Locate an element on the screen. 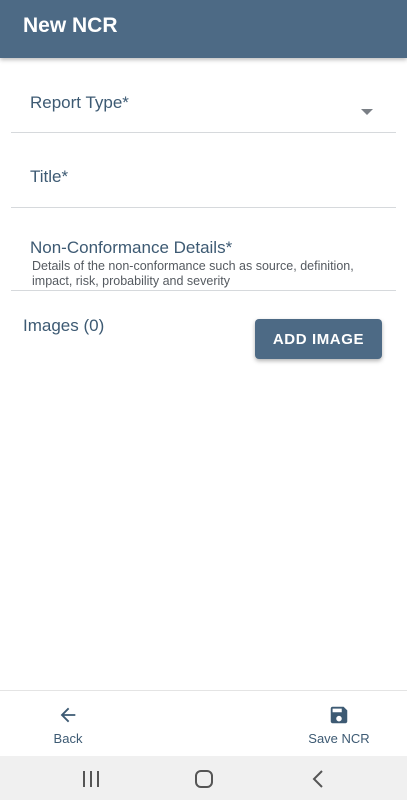  title-field: Title* is located at coordinates (203, 170).